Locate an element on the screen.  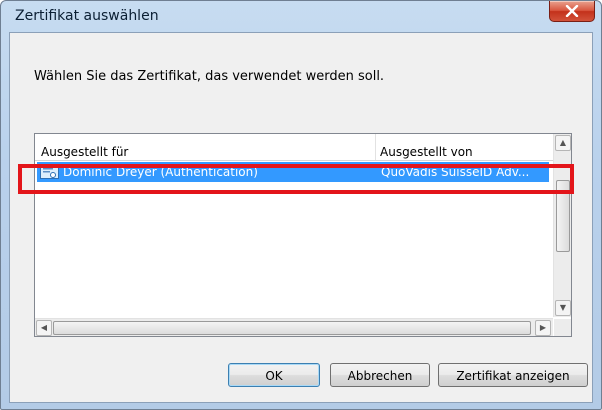
scroll-left-button: ◀ is located at coordinates (44, 328).